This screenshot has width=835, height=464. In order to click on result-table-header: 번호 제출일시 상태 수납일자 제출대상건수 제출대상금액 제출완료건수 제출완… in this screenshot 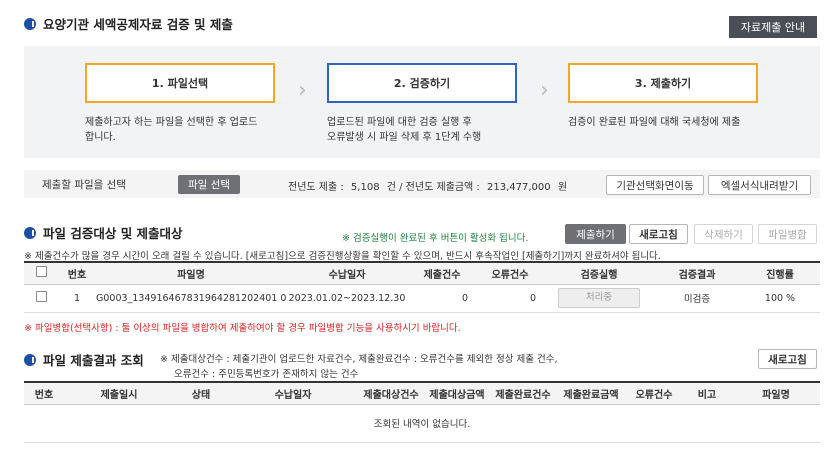, I will do `click(422, 393)`.